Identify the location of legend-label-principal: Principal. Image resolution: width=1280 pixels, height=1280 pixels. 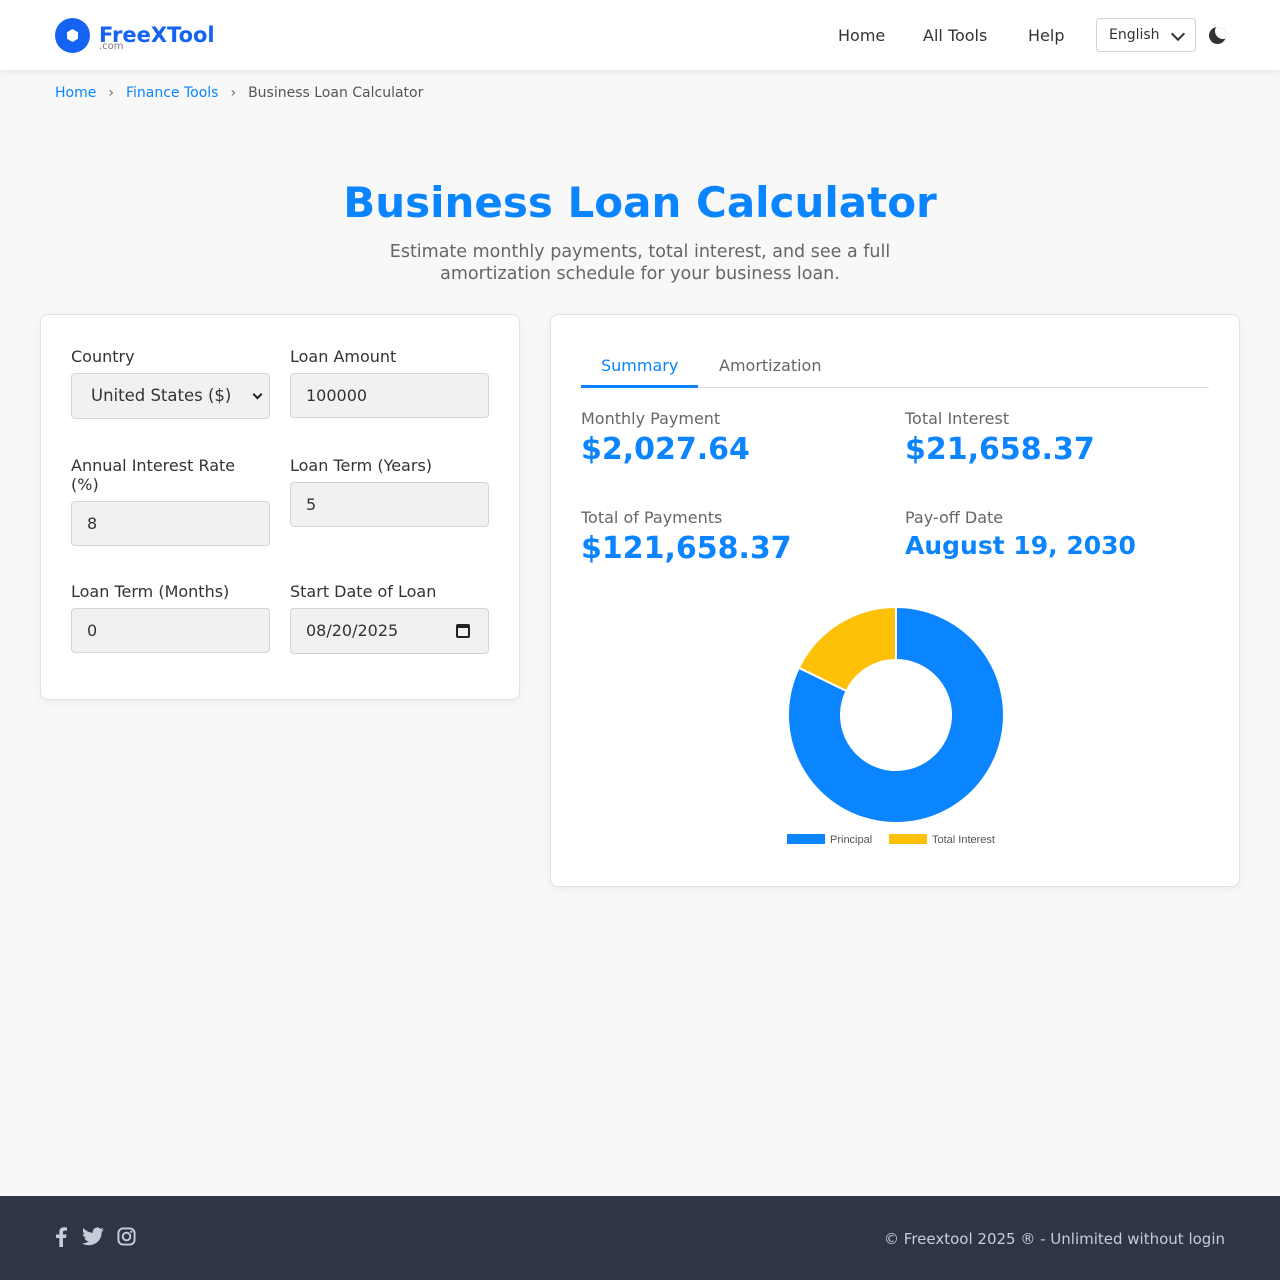
(851, 840).